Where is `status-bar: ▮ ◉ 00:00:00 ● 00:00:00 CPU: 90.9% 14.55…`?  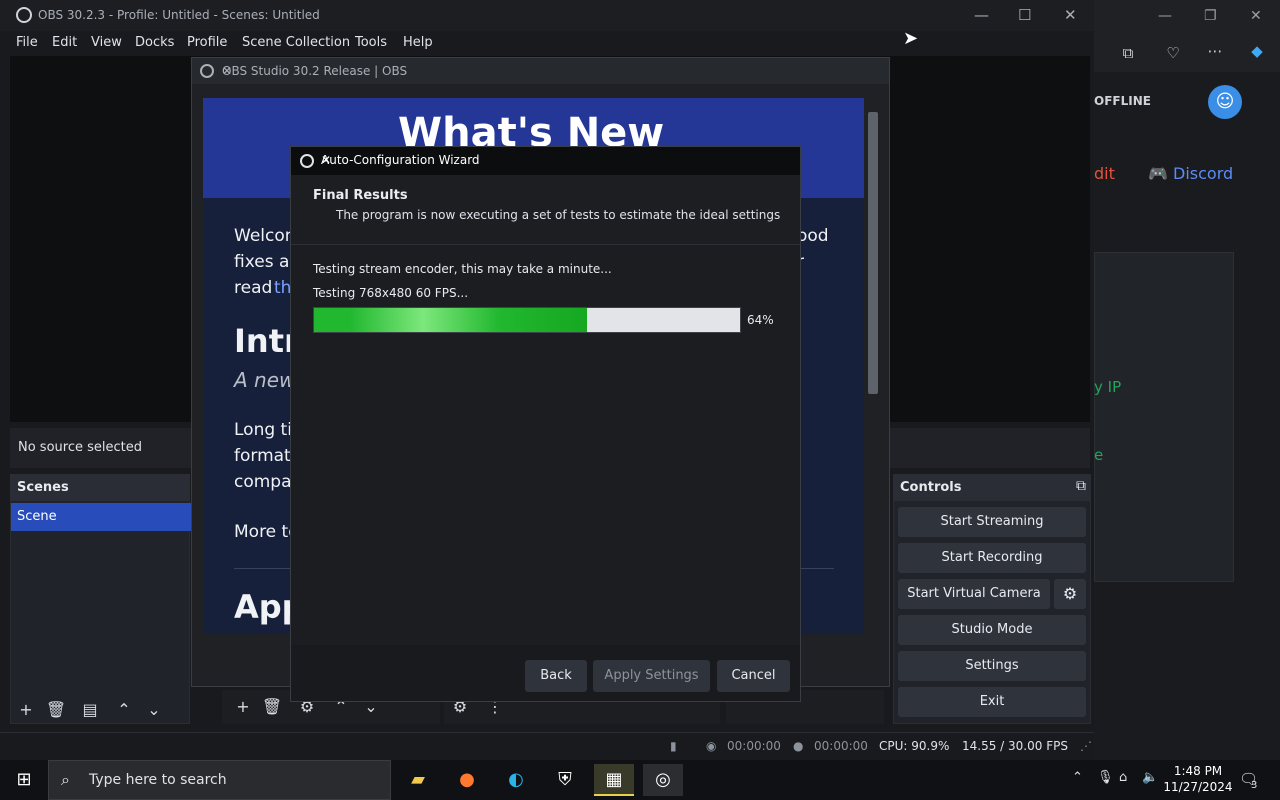 status-bar: ▮ ◉ 00:00:00 ● 00:00:00 CPU: 90.9% 14.55… is located at coordinates (547, 746).